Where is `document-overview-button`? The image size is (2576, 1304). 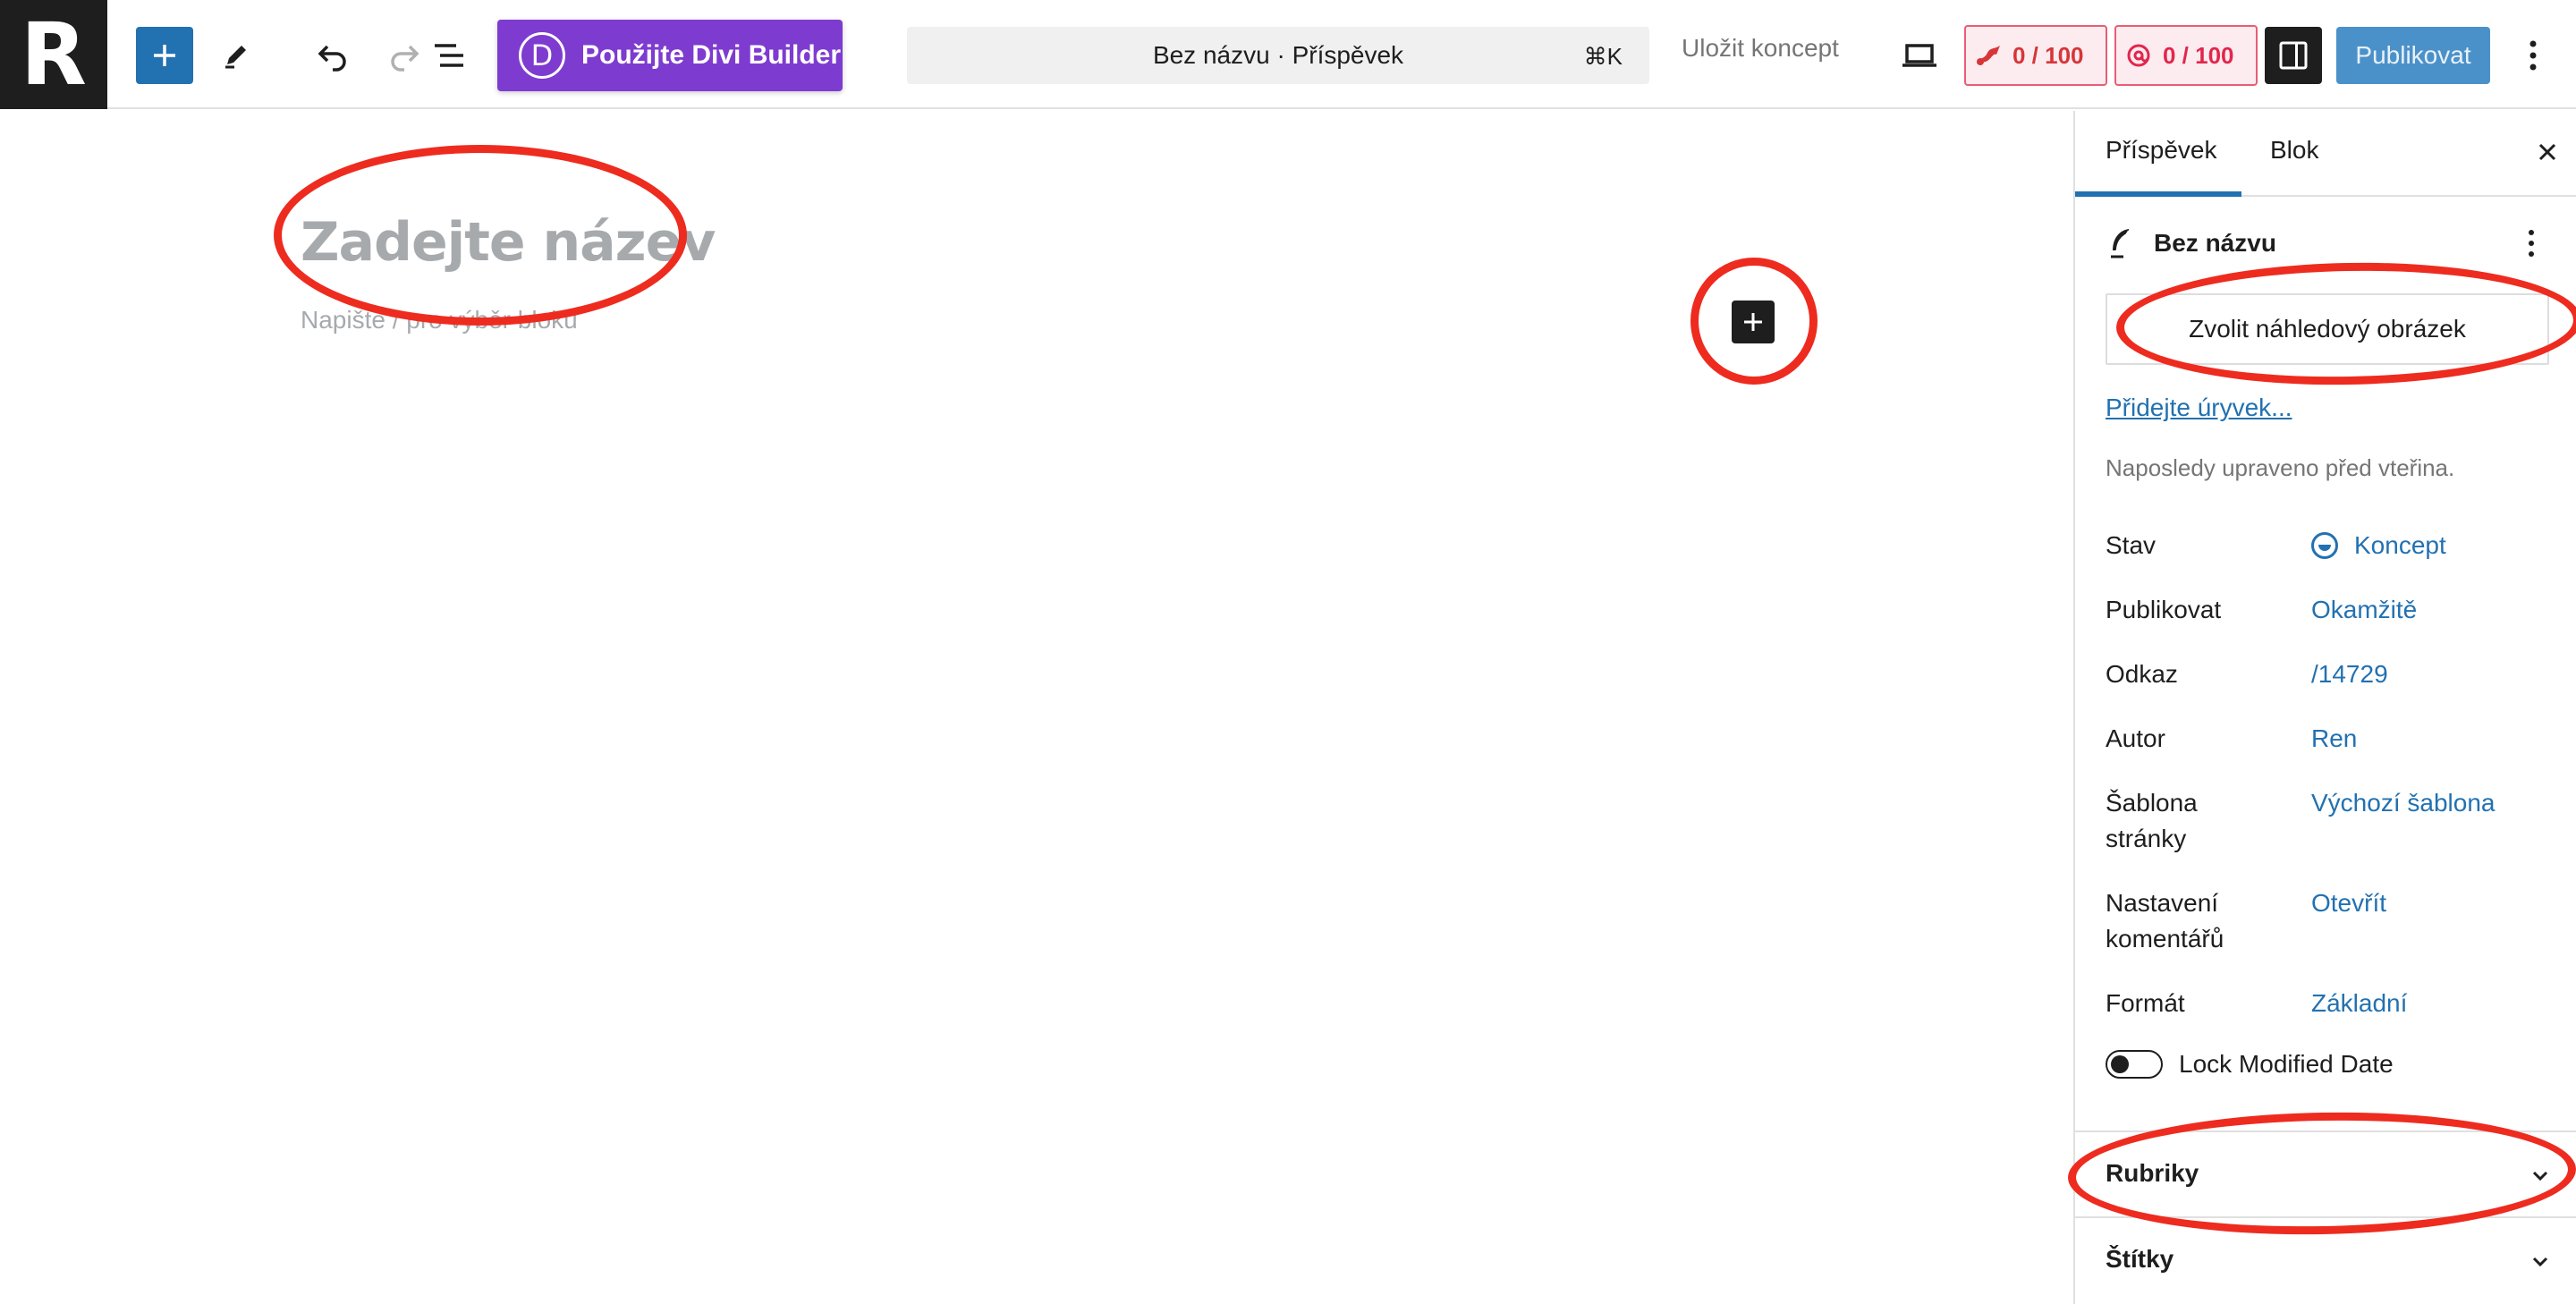 document-overview-button is located at coordinates (449, 55).